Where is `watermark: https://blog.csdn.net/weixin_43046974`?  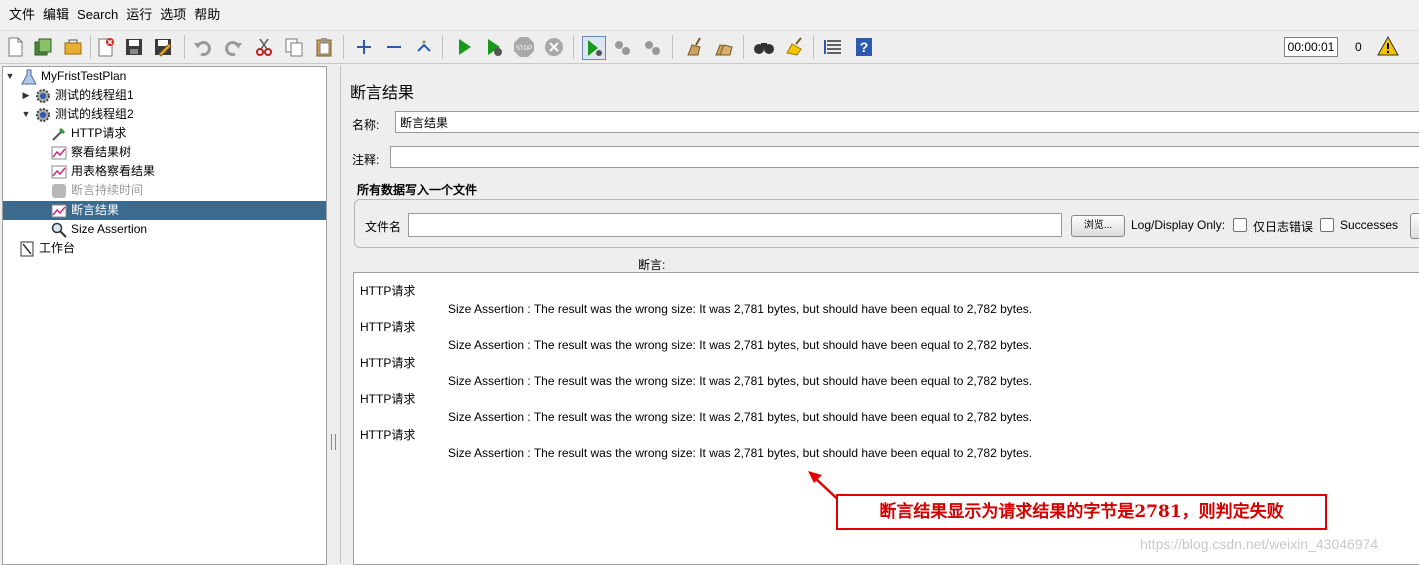
watermark: https://blog.csdn.net/weixin_43046974 is located at coordinates (1259, 544).